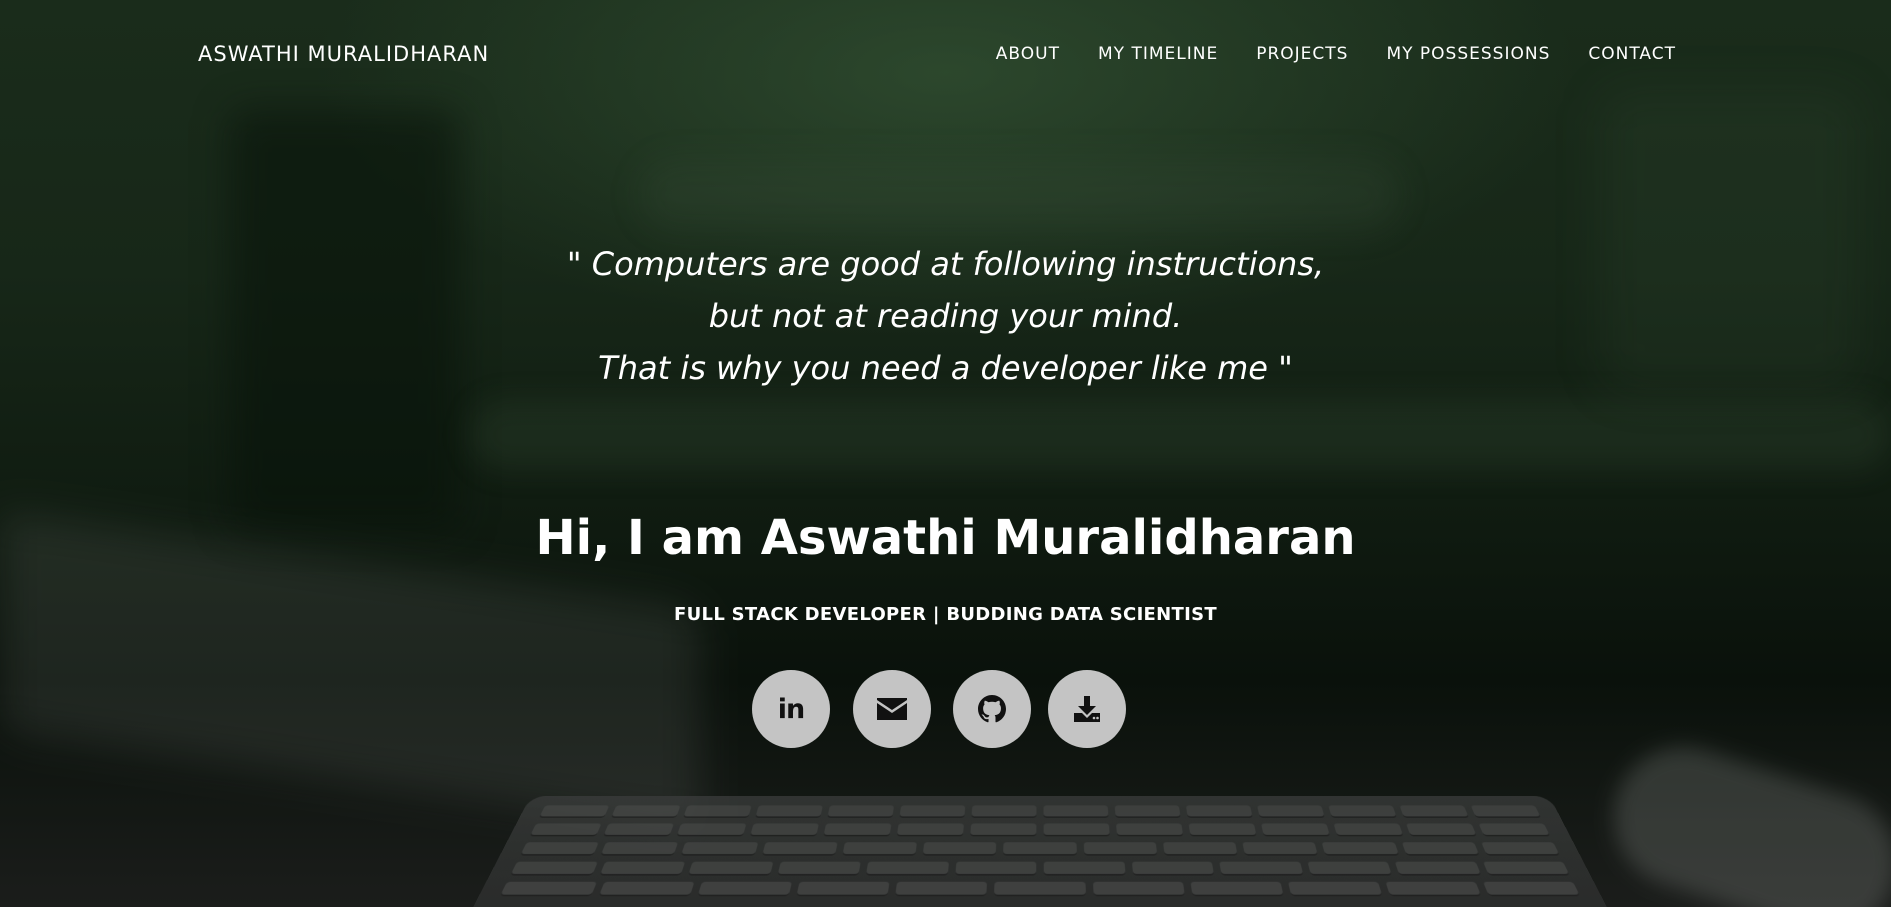 This screenshot has height=907, width=1891. What do you see at coordinates (1743, 817) in the screenshot?
I see `background-mouse` at bounding box center [1743, 817].